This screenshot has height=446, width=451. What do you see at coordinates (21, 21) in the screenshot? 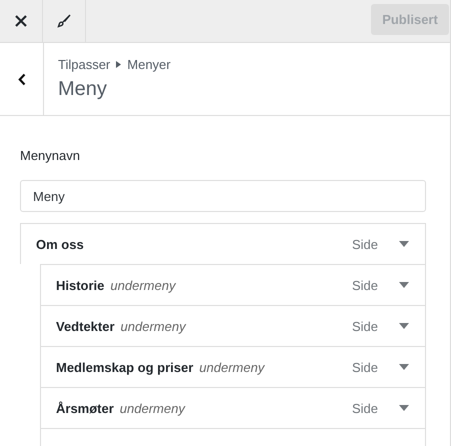
I see `close-icon` at bounding box center [21, 21].